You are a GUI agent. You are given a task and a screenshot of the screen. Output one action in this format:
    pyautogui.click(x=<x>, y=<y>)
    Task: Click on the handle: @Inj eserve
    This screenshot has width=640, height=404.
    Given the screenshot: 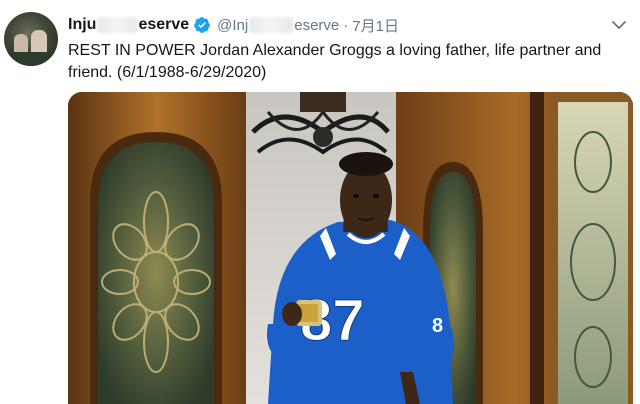 What is the action you would take?
    pyautogui.click(x=278, y=25)
    